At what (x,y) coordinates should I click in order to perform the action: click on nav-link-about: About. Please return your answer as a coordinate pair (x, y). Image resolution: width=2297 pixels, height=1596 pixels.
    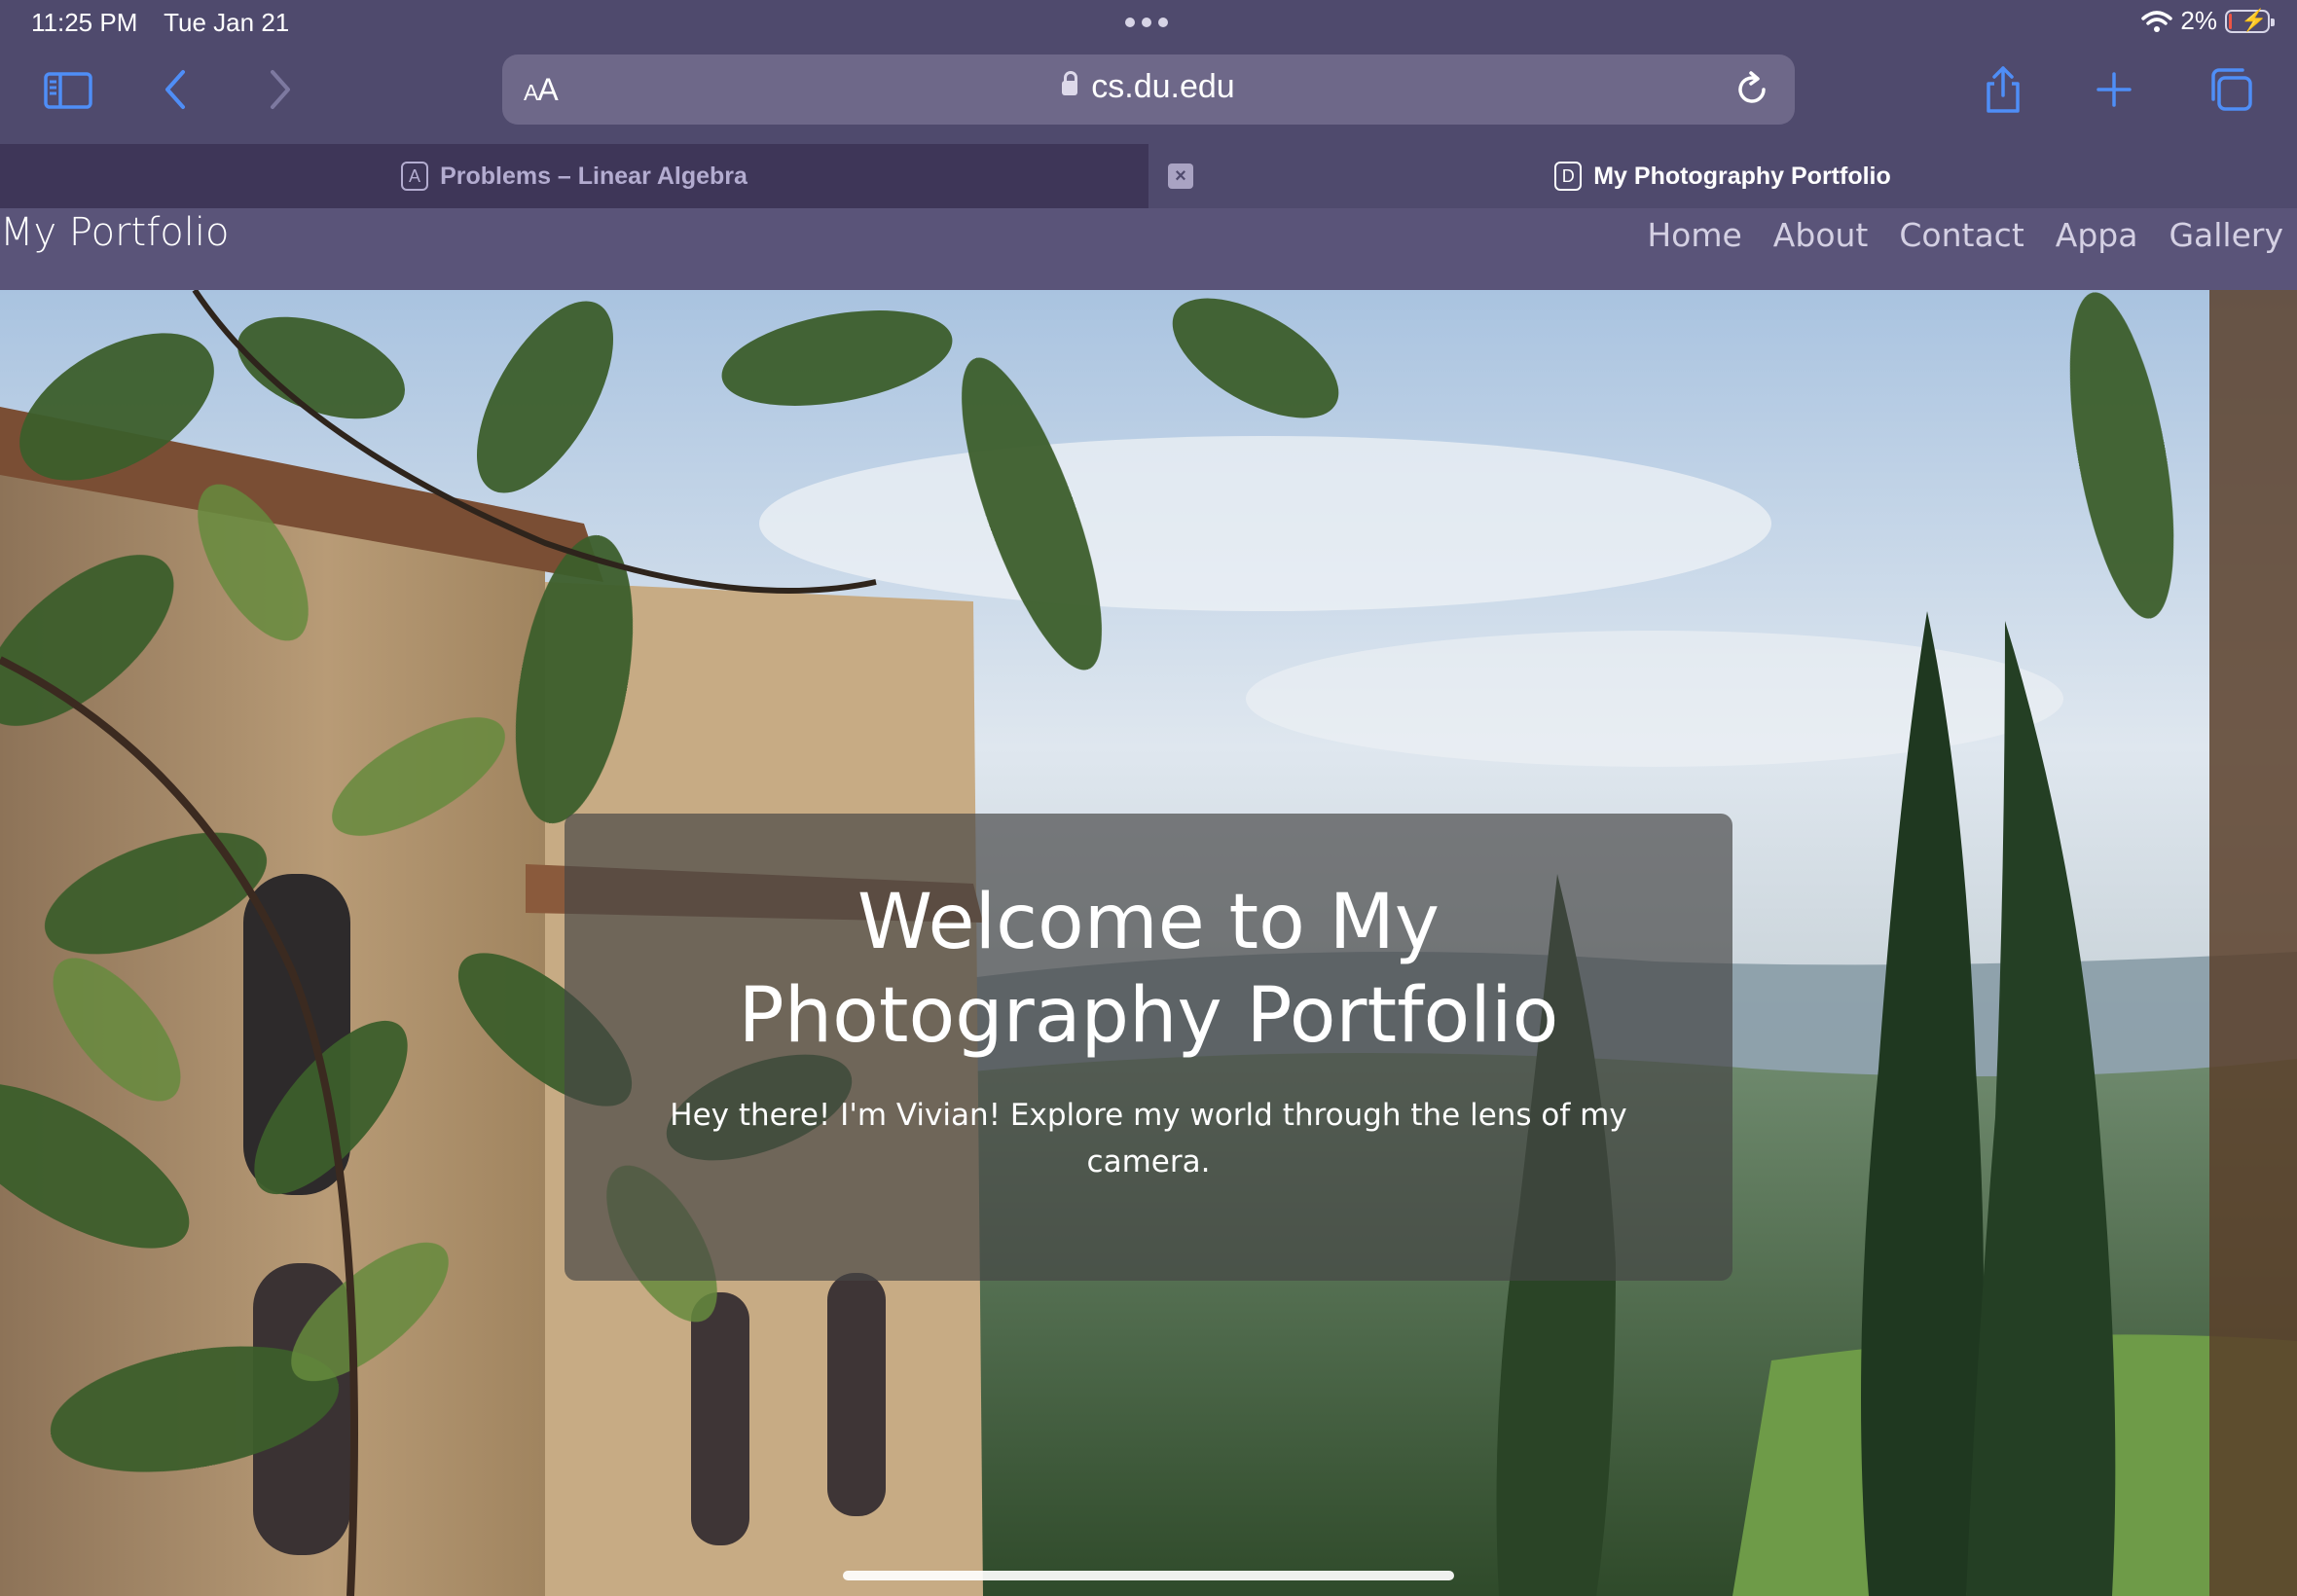
    Looking at the image, I should click on (1821, 235).